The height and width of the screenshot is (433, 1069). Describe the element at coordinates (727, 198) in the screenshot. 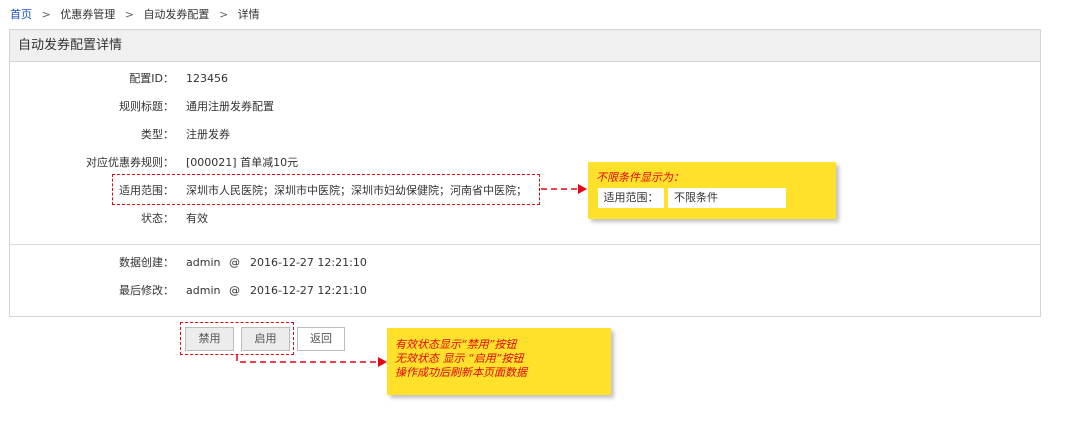

I see `scope-note-field-value: 不限条件` at that location.